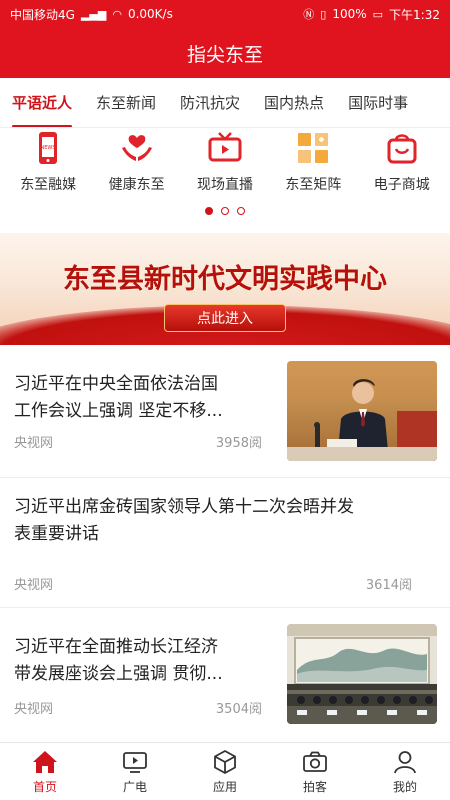 This screenshot has height=800, width=450. What do you see at coordinates (313, 148) in the screenshot?
I see `matrix-grid-icon` at bounding box center [313, 148].